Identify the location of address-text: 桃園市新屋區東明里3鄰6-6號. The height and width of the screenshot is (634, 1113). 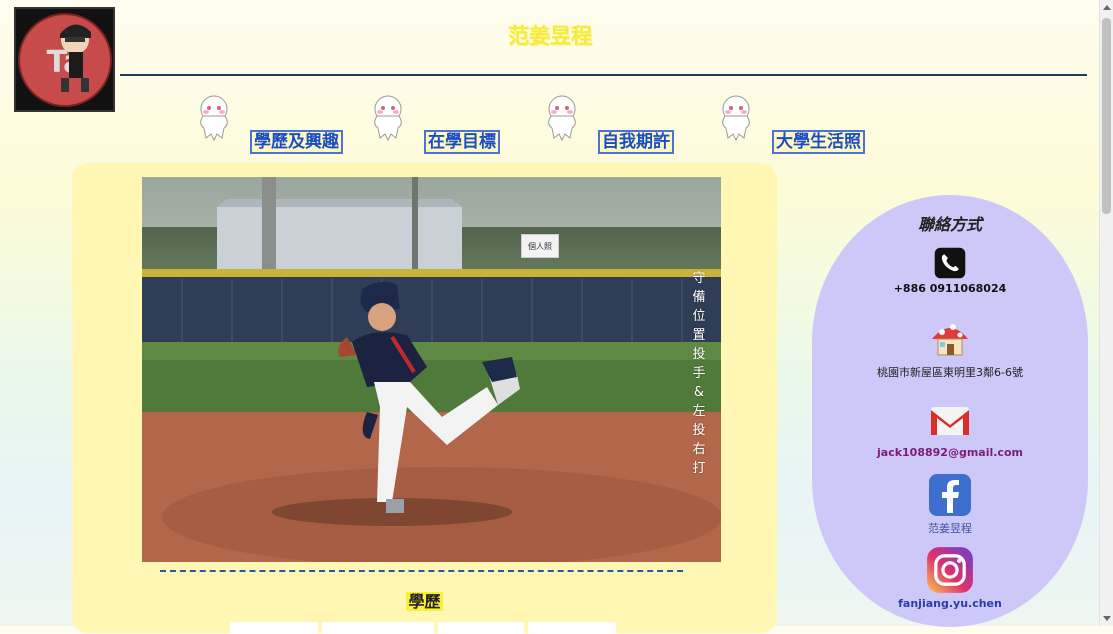
(950, 372).